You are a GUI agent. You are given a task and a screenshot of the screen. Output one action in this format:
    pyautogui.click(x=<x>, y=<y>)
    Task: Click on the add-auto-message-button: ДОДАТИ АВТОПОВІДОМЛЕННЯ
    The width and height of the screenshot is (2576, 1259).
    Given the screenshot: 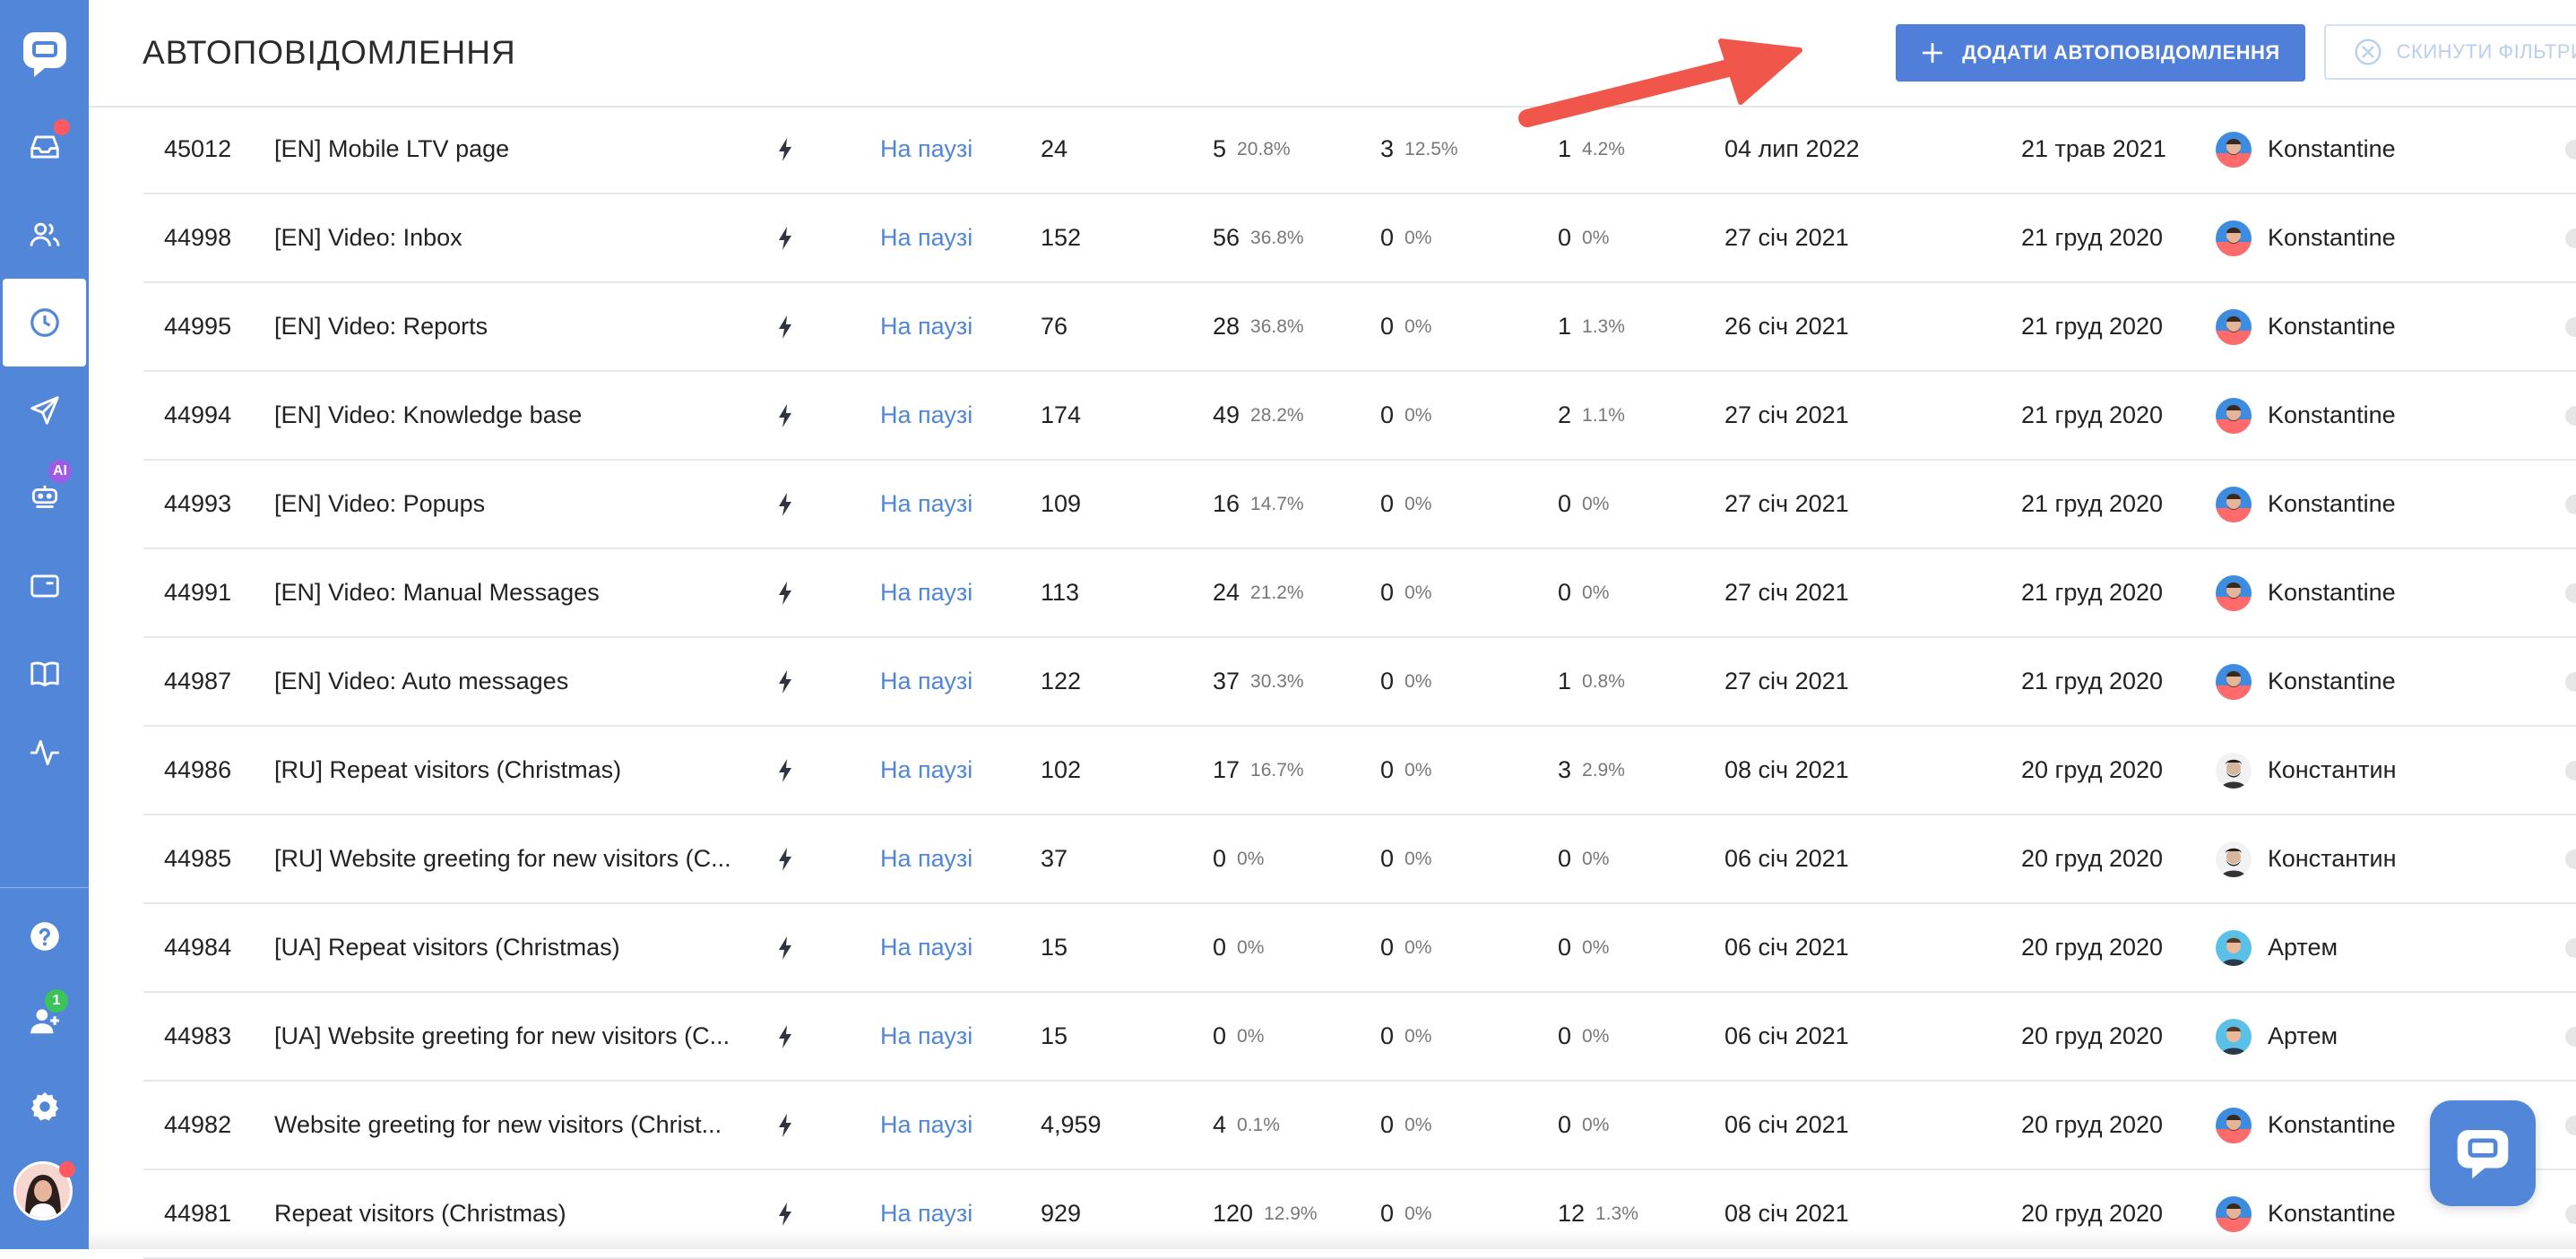 What is the action you would take?
    pyautogui.click(x=2100, y=53)
    